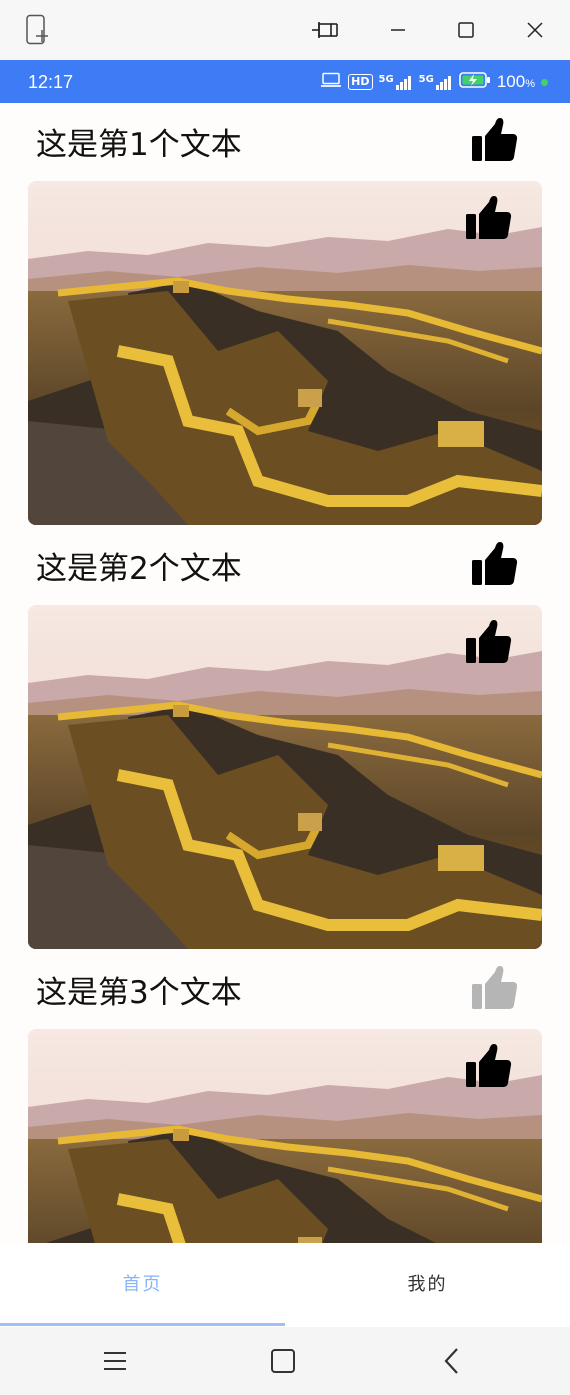 The height and width of the screenshot is (1395, 570). I want to click on tab-home: 首页, so click(142, 1283).